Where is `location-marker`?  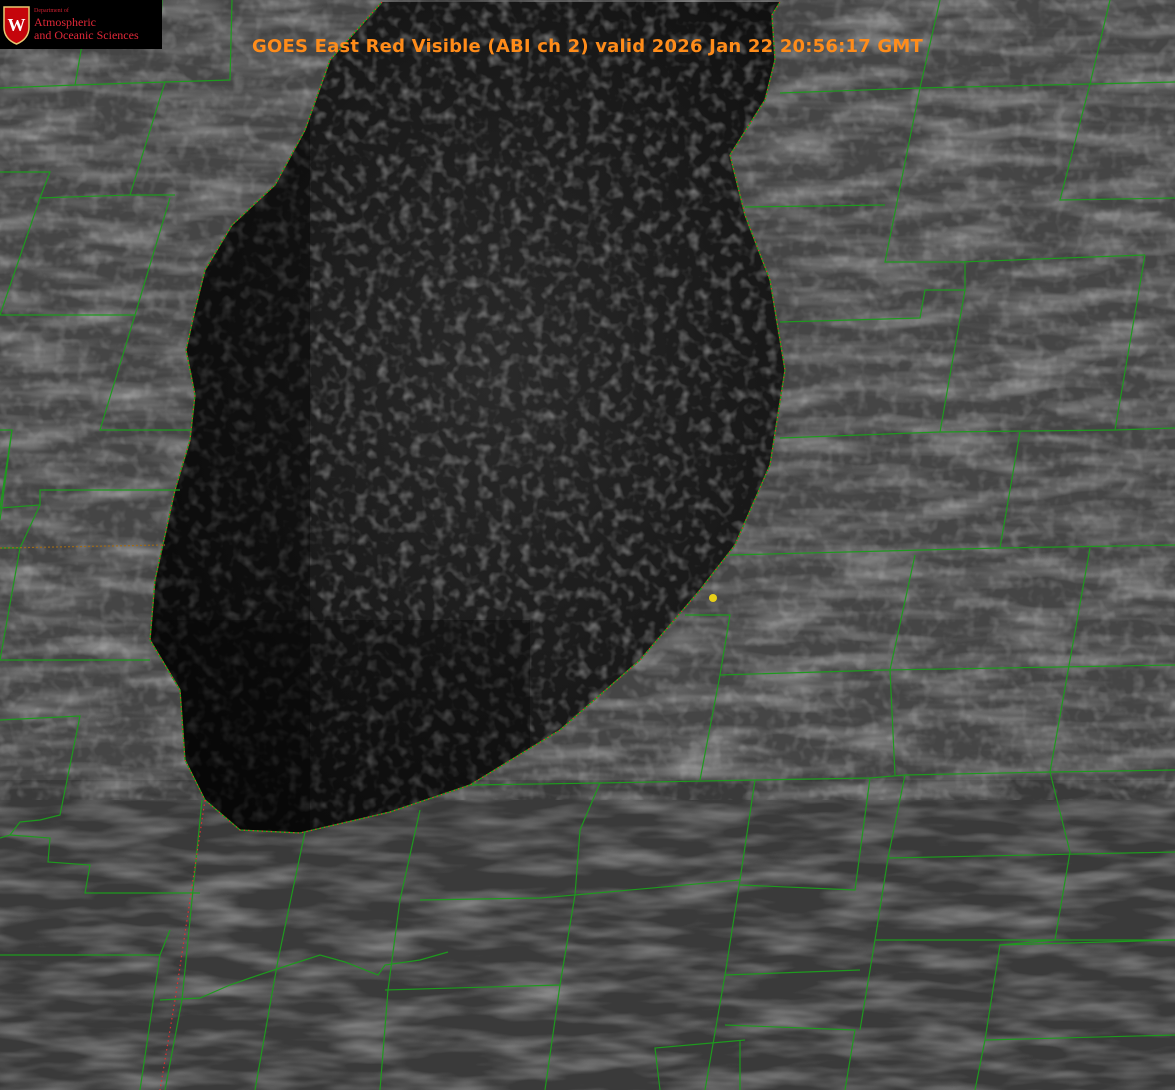
location-marker is located at coordinates (713, 598).